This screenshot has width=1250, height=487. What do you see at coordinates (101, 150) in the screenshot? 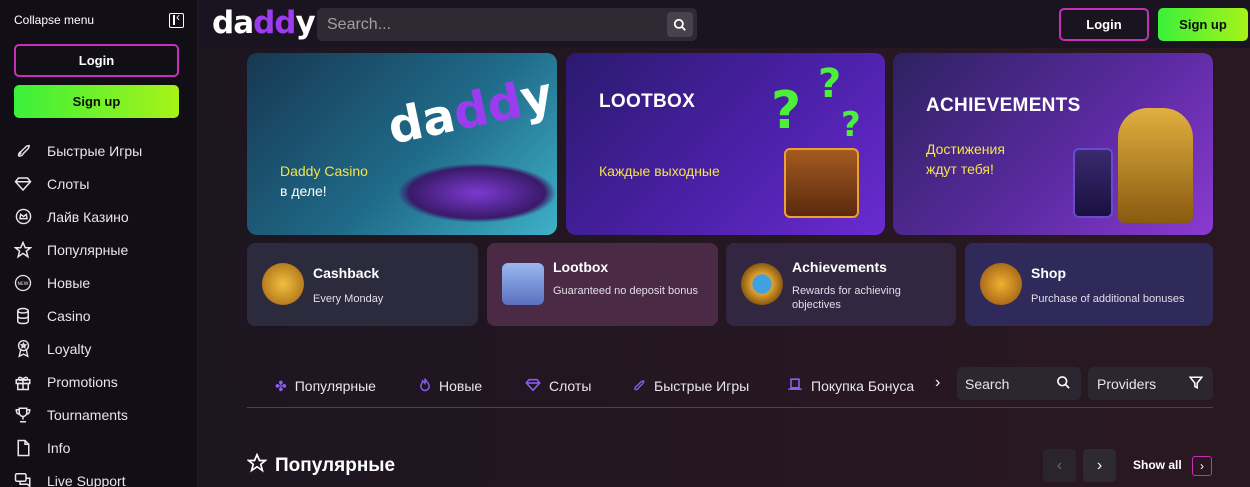
I see `sidebar-item-fast-games: Быстрые Игры` at bounding box center [101, 150].